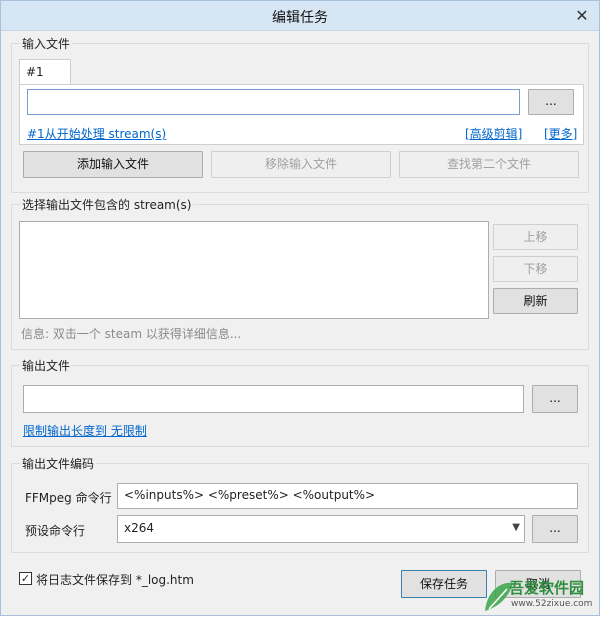 The width and height of the screenshot is (600, 618). Describe the element at coordinates (273, 102) in the screenshot. I see `input-file-path` at that location.